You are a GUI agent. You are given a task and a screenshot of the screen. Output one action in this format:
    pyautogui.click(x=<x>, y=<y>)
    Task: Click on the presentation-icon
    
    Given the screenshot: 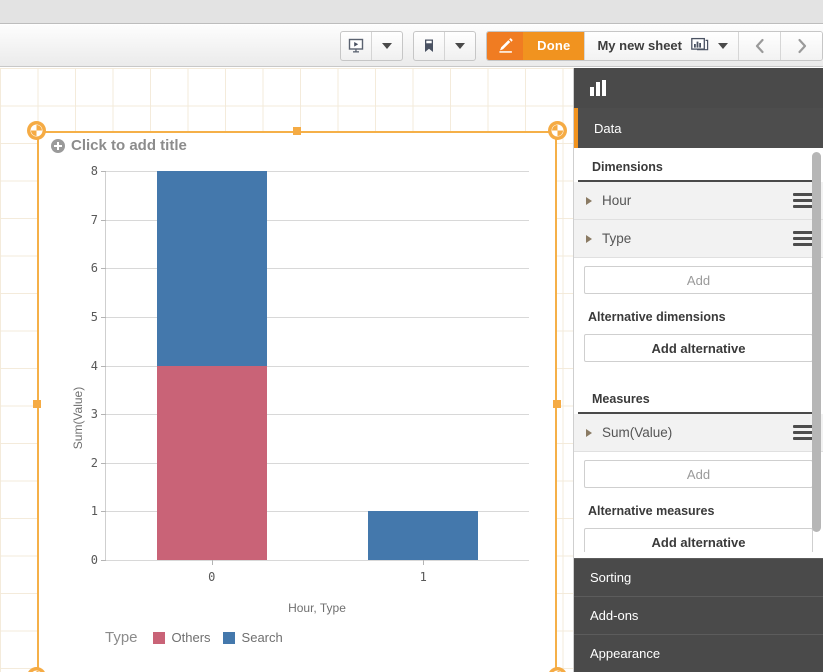 What is the action you would take?
    pyautogui.click(x=356, y=46)
    